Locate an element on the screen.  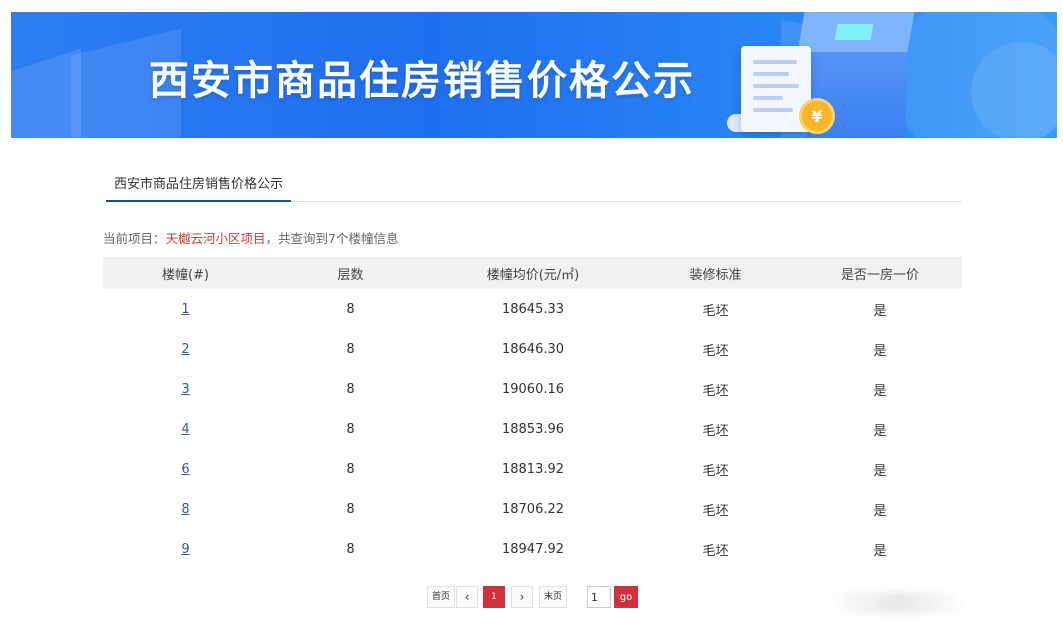
price-cell: 18813.92 is located at coordinates (533, 469).